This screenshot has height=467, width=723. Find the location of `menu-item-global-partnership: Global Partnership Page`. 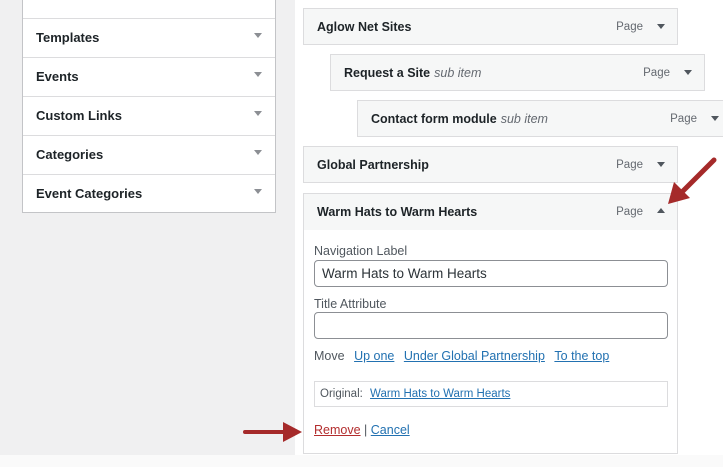

menu-item-global-partnership: Global Partnership Page is located at coordinates (490, 164).